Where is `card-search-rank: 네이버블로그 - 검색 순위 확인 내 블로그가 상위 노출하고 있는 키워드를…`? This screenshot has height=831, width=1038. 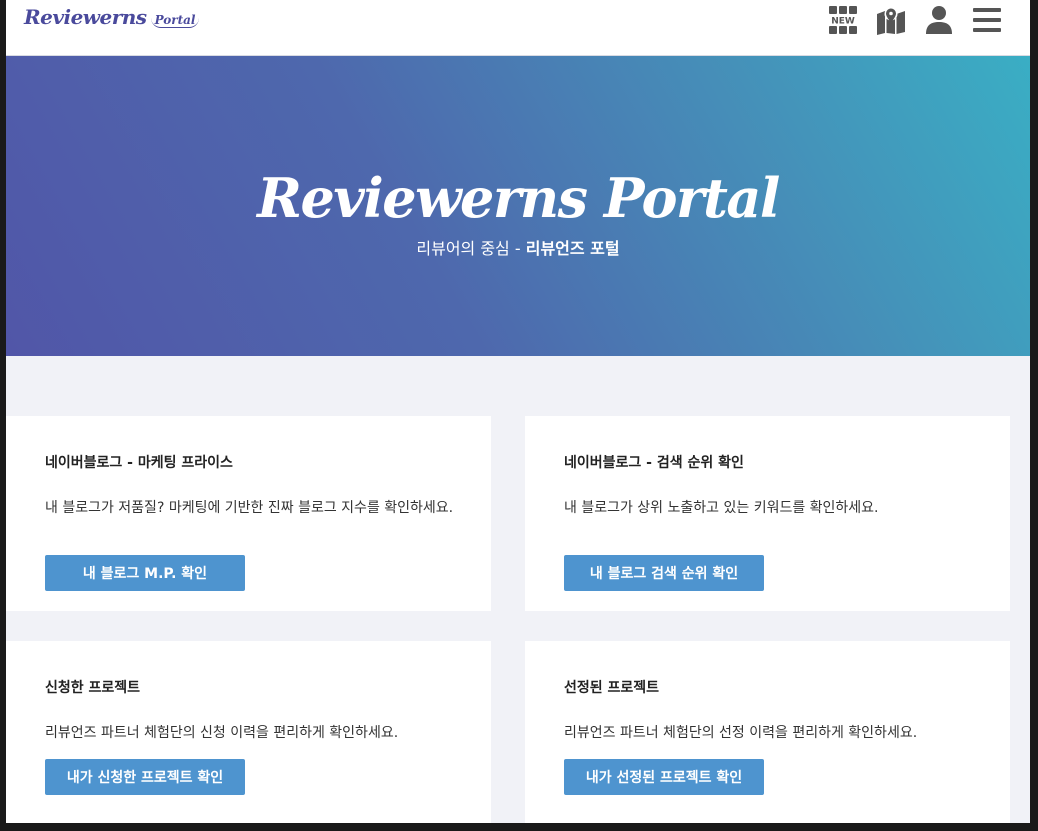 card-search-rank: 네이버블로그 - 검색 순위 확인 내 블로그가 상위 노출하고 있는 키워드를… is located at coordinates (767, 513).